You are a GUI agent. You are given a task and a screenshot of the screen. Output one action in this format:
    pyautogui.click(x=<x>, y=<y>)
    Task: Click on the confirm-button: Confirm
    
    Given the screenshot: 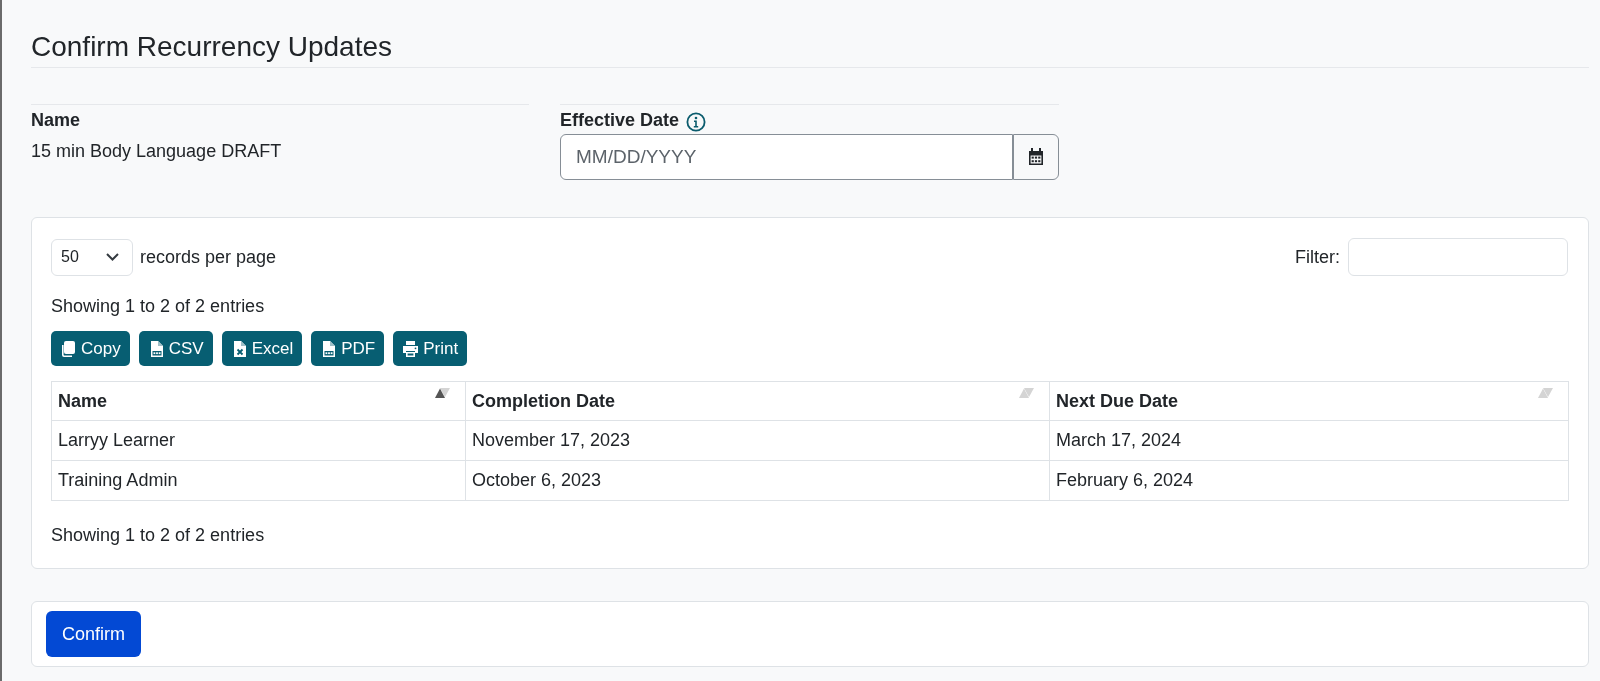 What is the action you would take?
    pyautogui.click(x=93, y=634)
    